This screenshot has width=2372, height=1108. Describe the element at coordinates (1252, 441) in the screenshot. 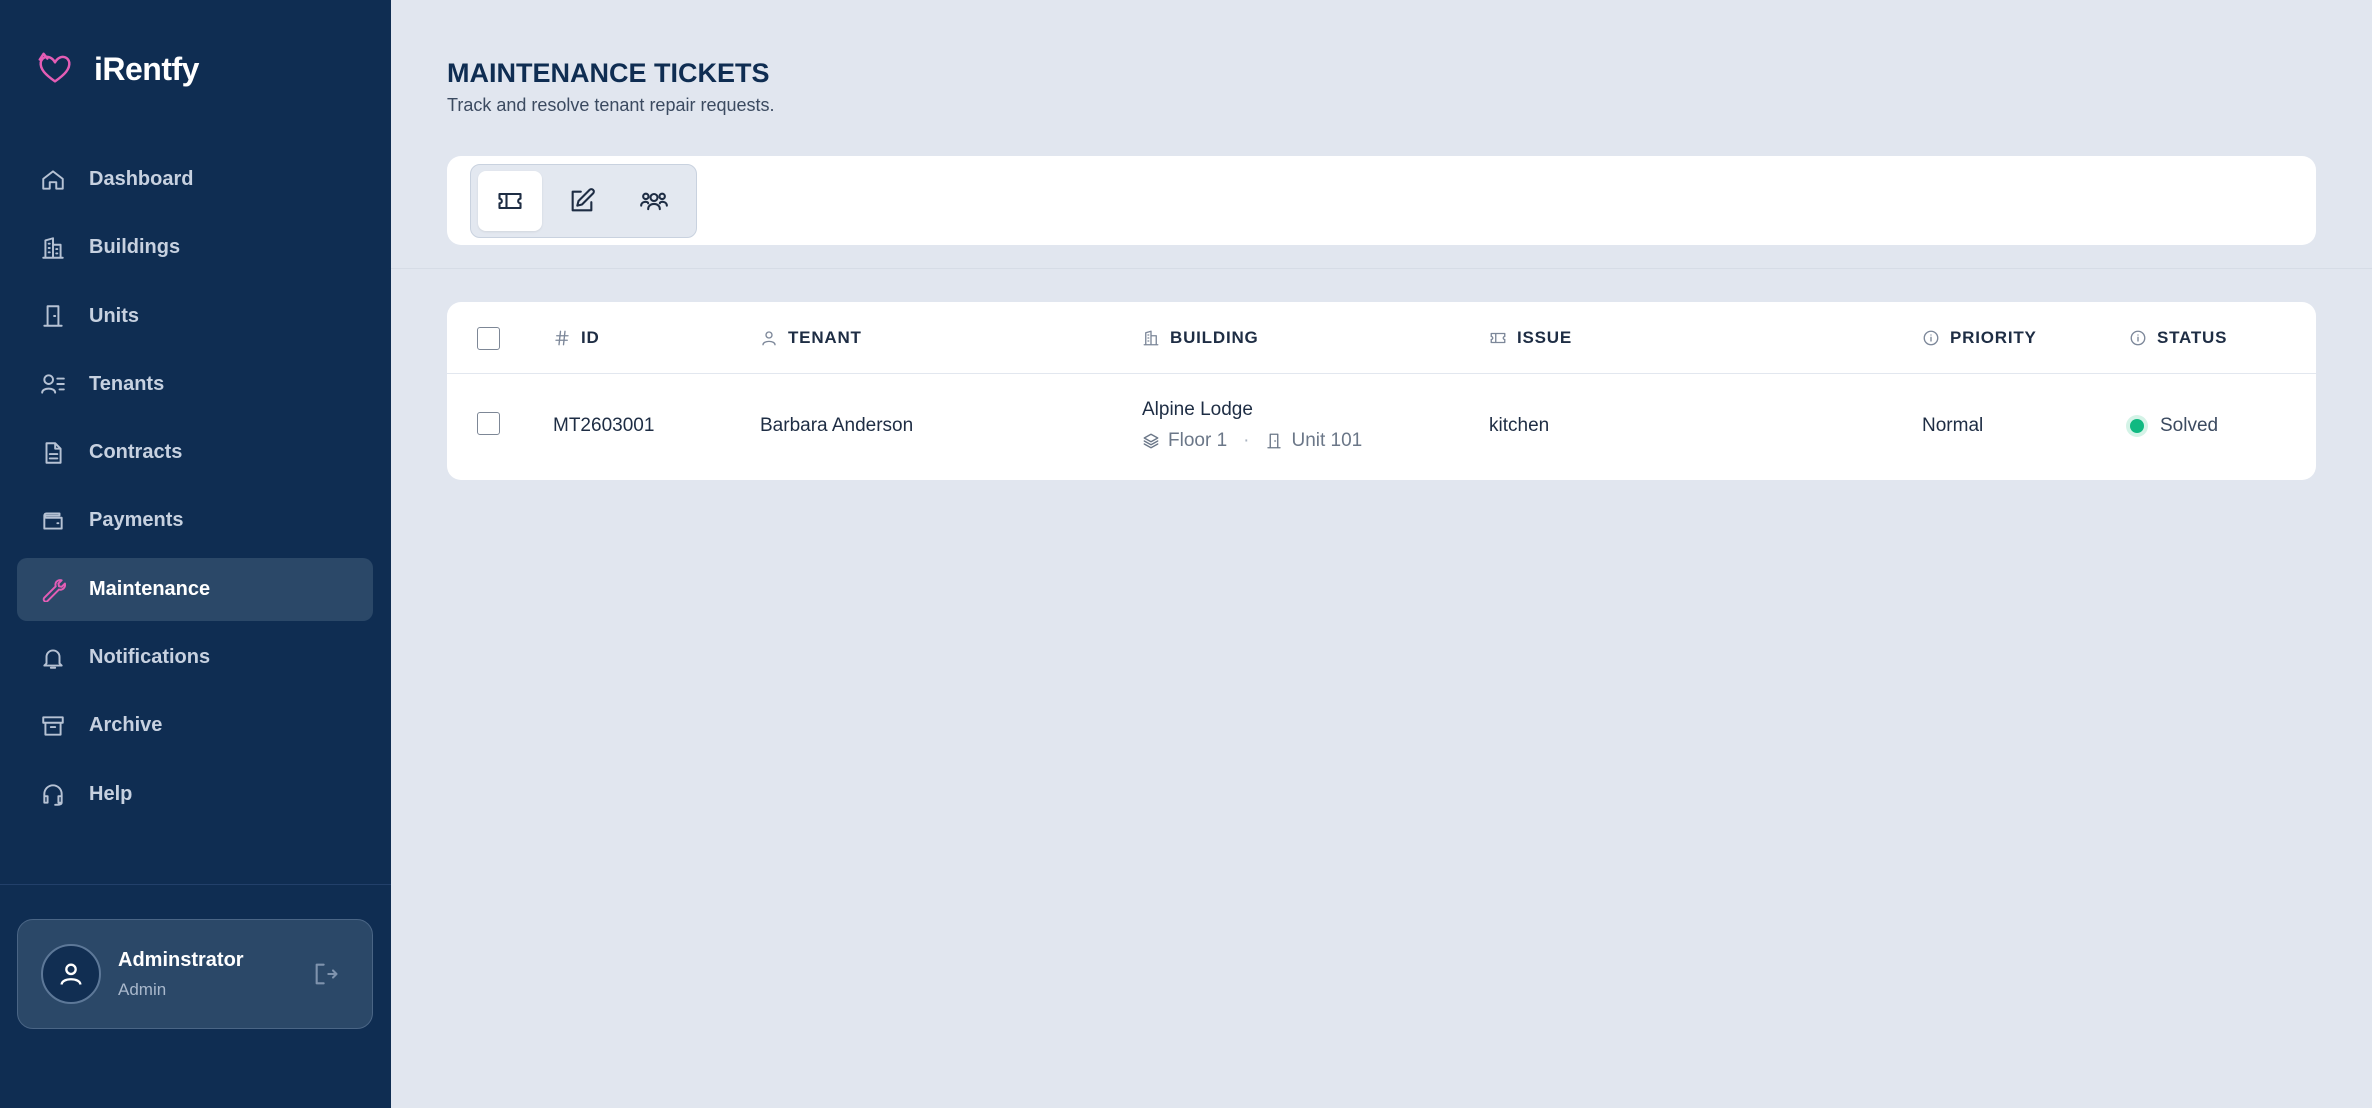

I see `building-location: Floor 1 · Unit 101` at that location.